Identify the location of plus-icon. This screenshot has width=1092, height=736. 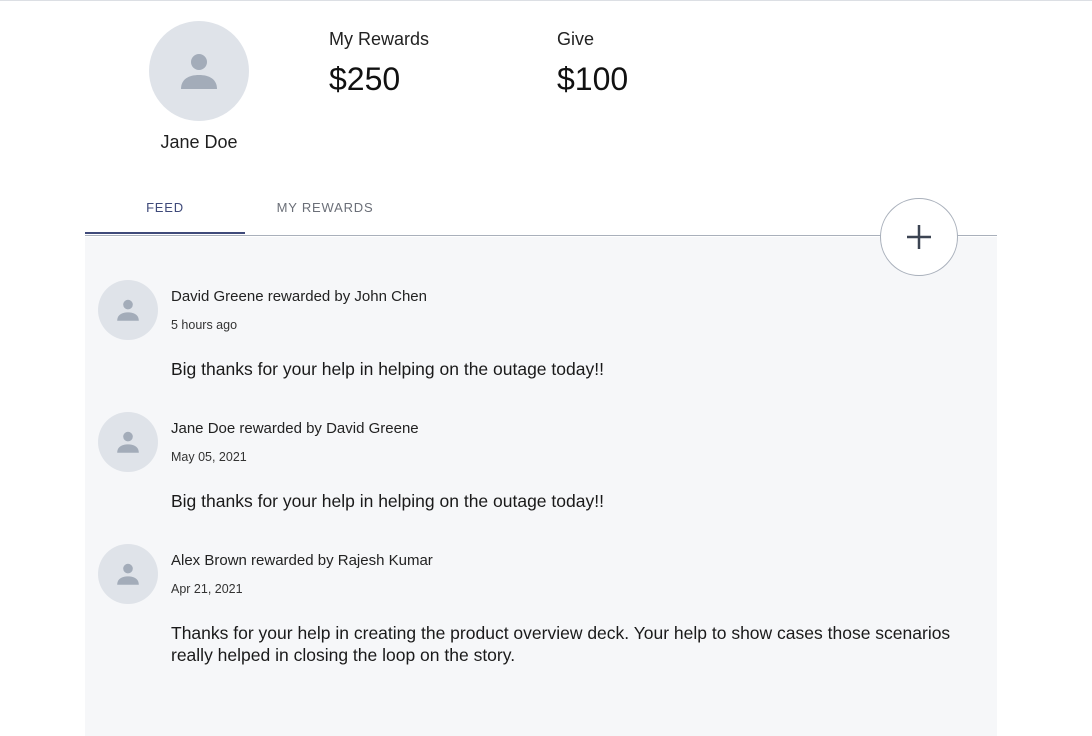
(919, 237).